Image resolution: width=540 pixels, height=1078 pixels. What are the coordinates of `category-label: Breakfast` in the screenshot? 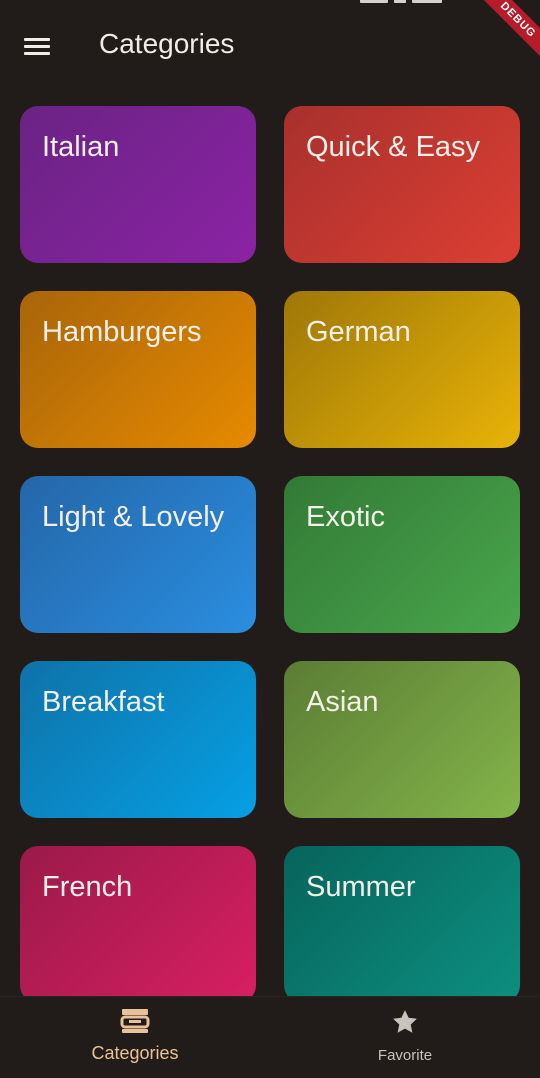 It's located at (103, 702).